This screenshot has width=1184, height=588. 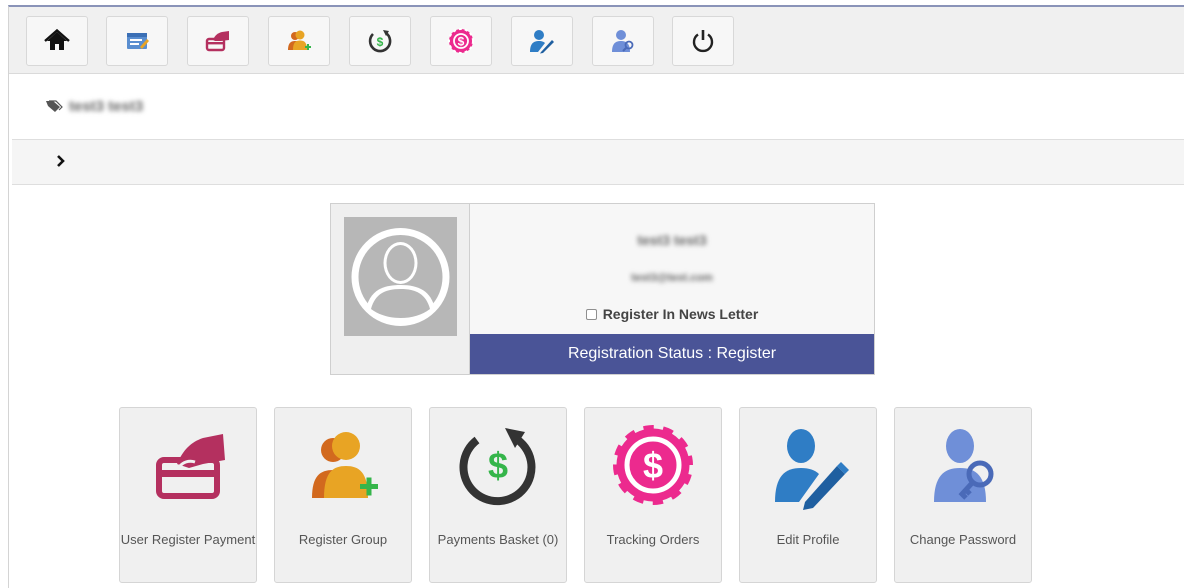 I want to click on avatar-container, so click(x=400, y=289).